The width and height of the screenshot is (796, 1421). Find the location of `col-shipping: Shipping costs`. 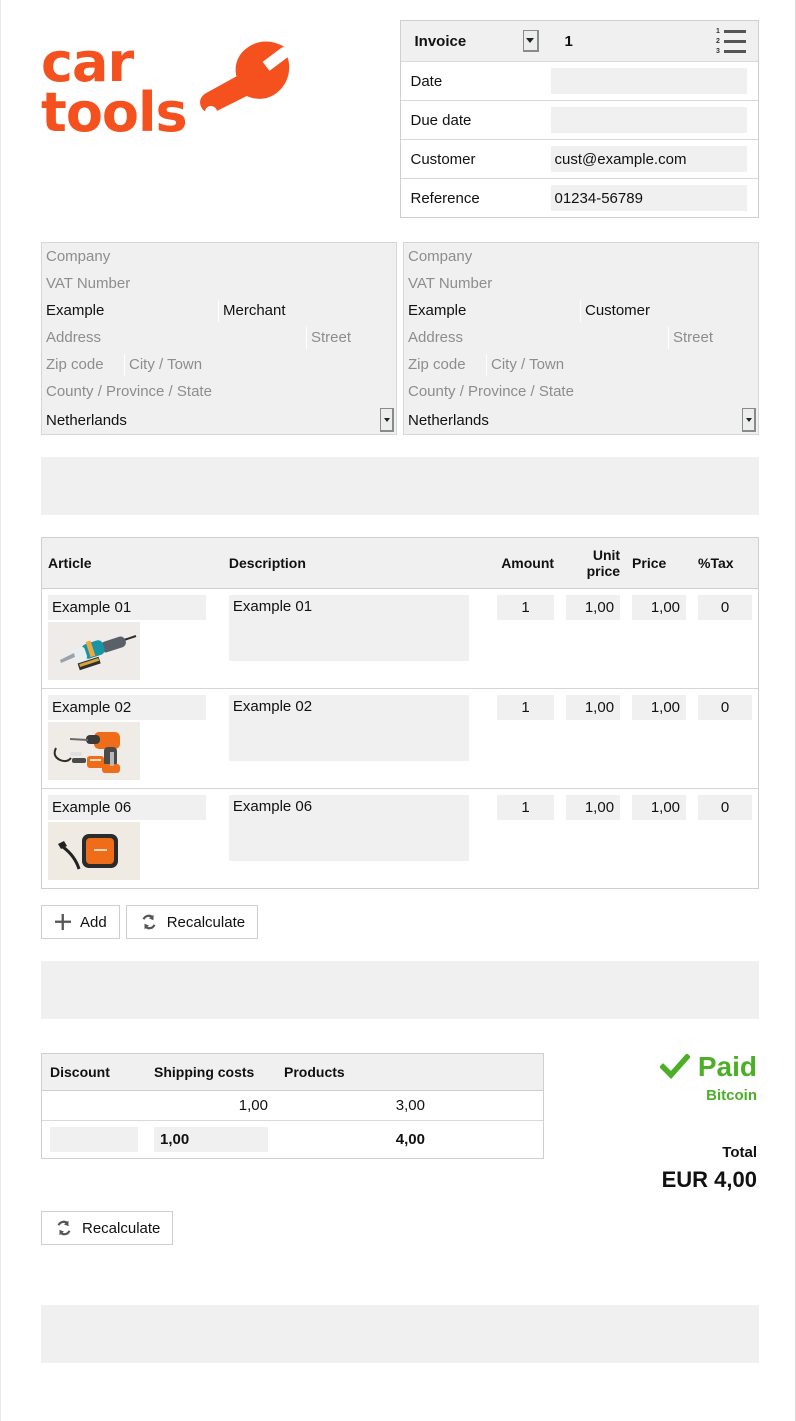

col-shipping: Shipping costs is located at coordinates (211, 1072).